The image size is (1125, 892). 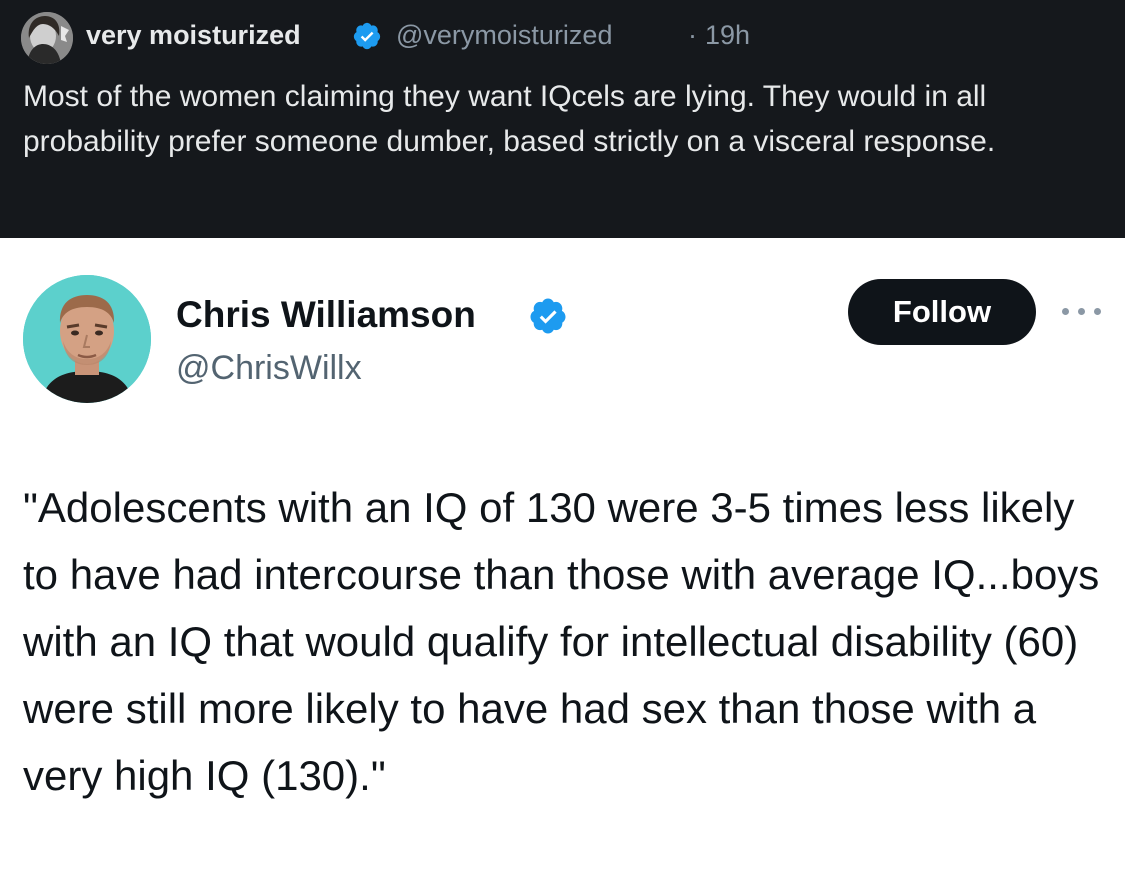 What do you see at coordinates (942, 312) in the screenshot?
I see `follow-button: Follow` at bounding box center [942, 312].